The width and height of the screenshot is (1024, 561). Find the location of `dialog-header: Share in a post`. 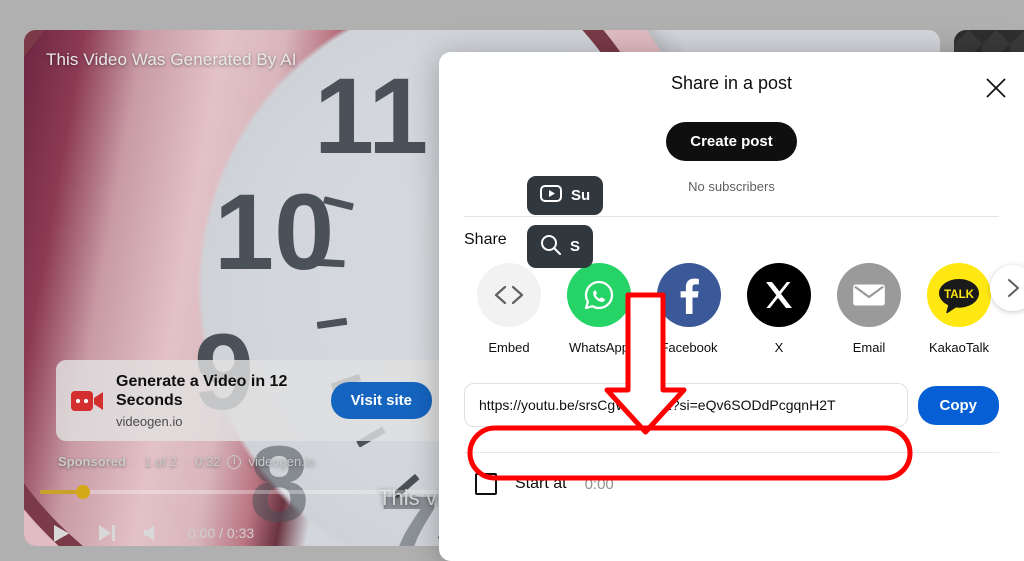

dialog-header: Share in a post is located at coordinates (731, 83).